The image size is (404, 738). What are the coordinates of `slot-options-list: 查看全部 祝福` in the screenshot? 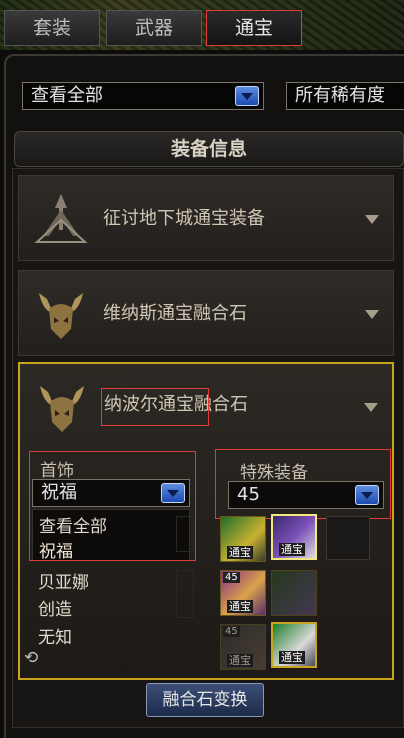 It's located at (111, 535).